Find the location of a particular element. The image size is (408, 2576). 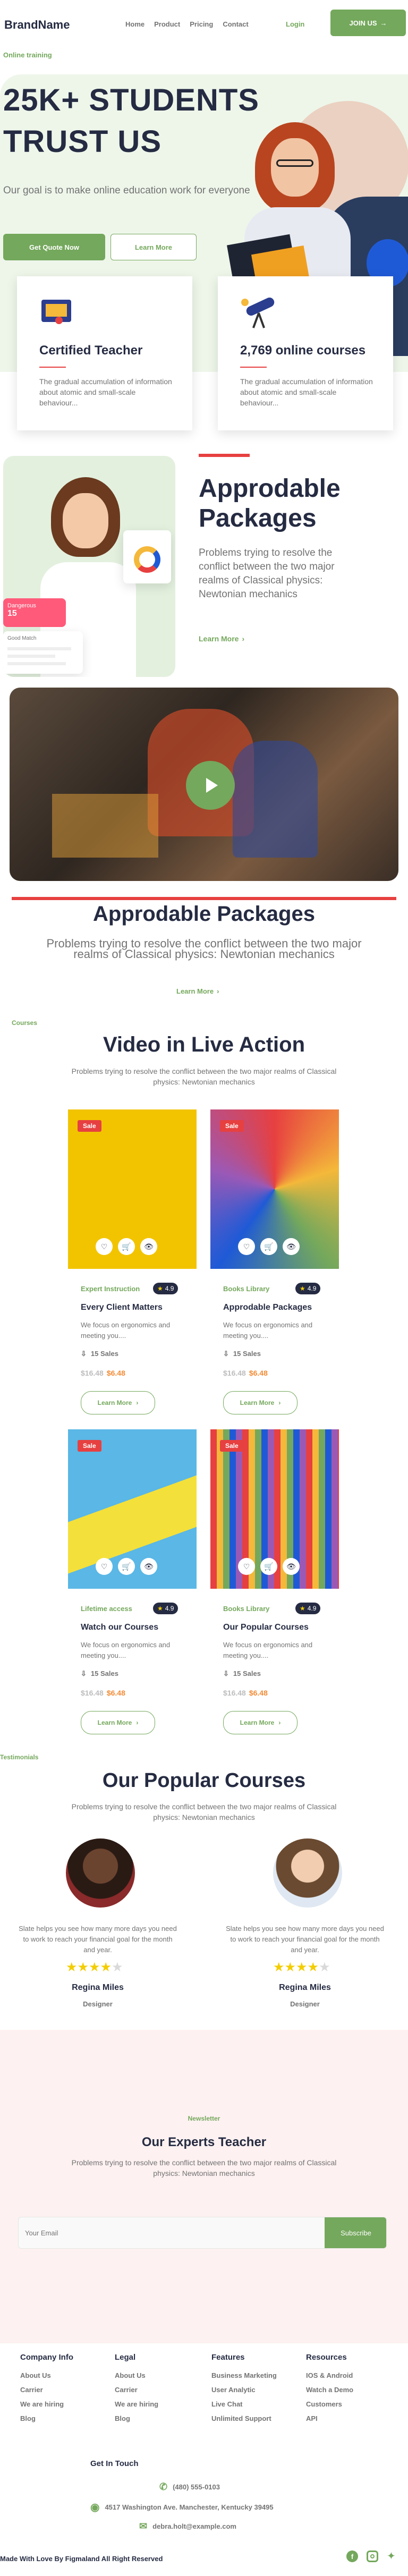

course-category: Lifetime access is located at coordinates (106, 1609).